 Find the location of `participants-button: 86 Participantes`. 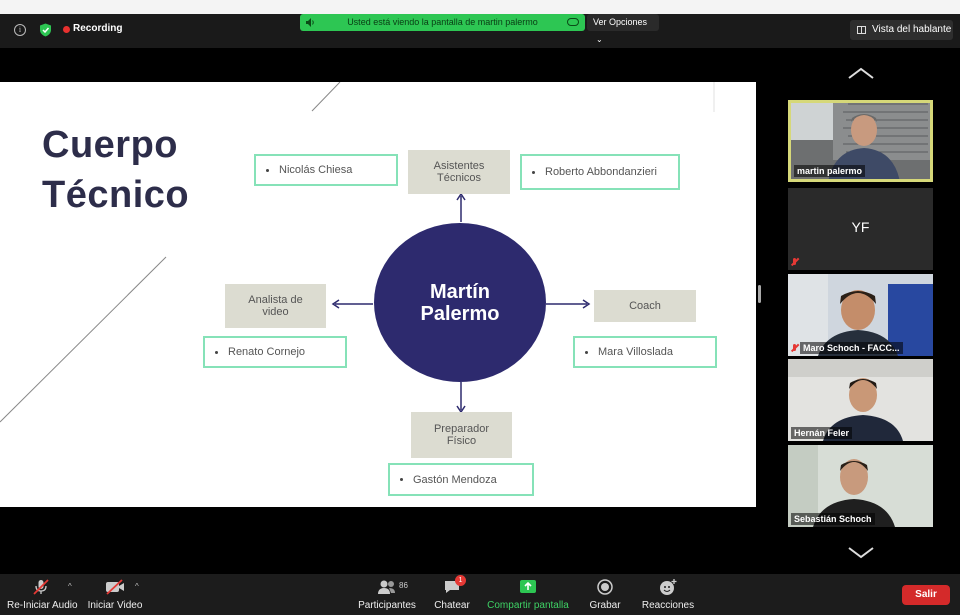

participants-button: 86 Participantes is located at coordinates (387, 594).